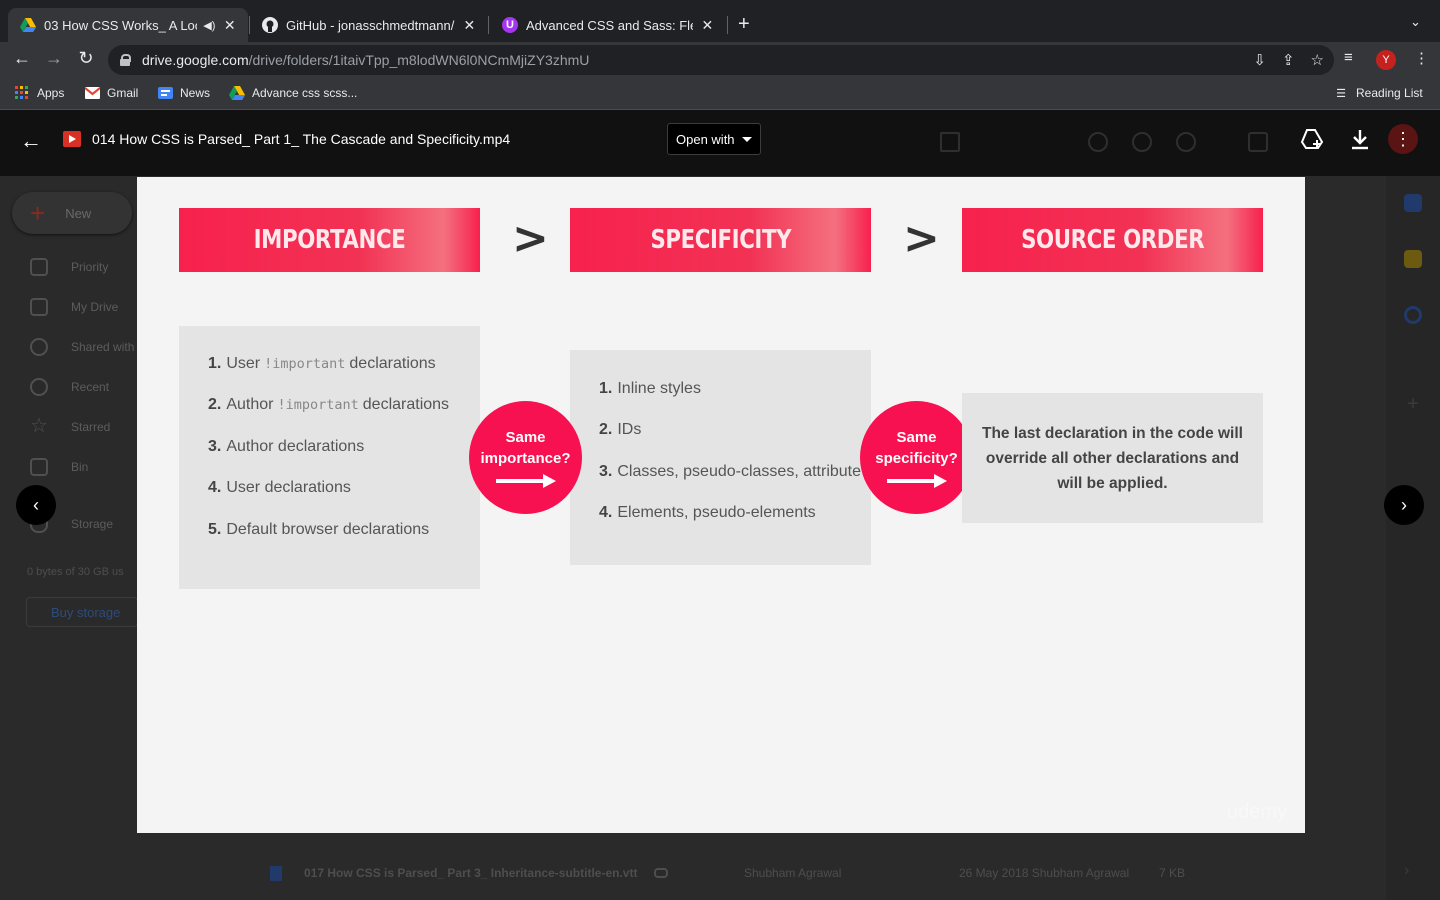 This screenshot has height=900, width=1440. I want to click on reading-list-label: Reading List, so click(1389, 93).